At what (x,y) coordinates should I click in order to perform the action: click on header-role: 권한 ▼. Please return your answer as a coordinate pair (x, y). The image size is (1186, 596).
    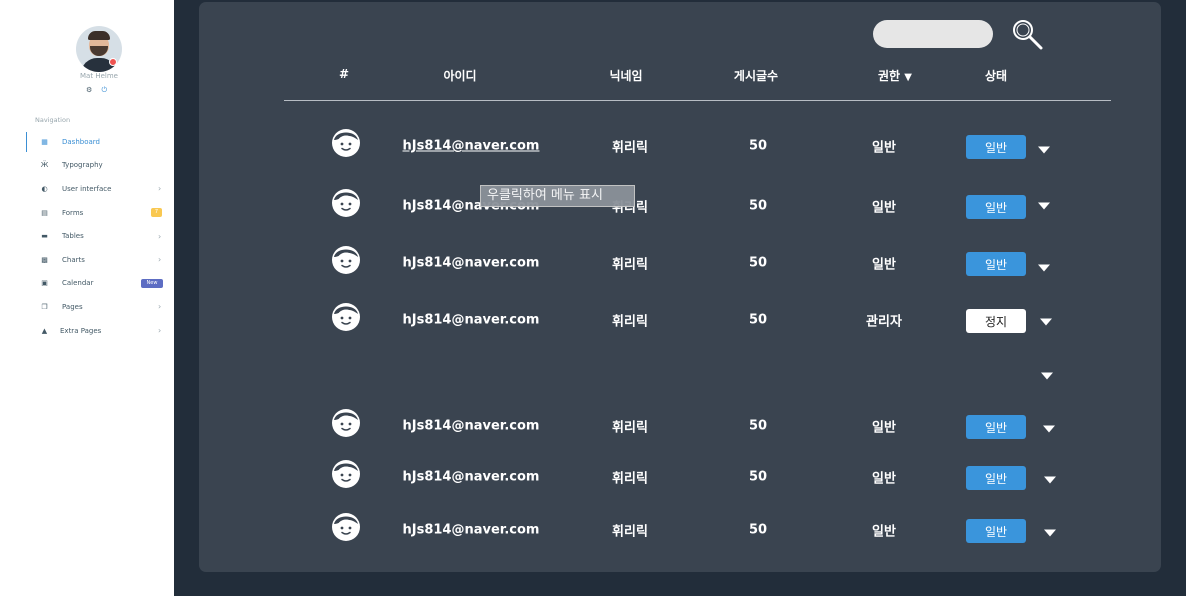
    Looking at the image, I should click on (895, 75).